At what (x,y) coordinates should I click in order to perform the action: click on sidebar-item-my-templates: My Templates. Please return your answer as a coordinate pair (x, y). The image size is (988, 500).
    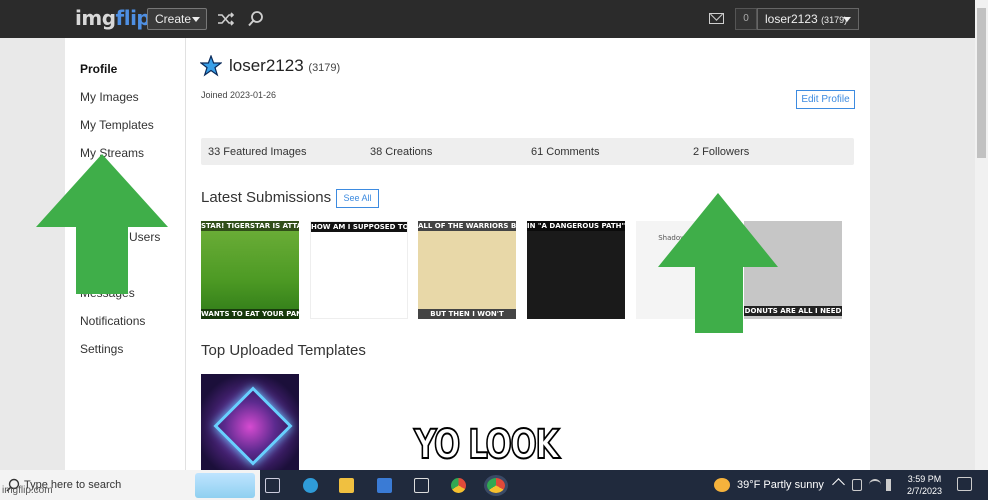
    Looking at the image, I should click on (117, 125).